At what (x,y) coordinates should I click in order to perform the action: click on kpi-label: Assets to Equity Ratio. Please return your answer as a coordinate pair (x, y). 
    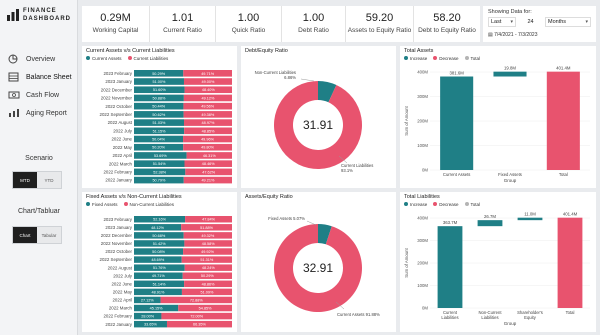
    Looking at the image, I should click on (379, 30).